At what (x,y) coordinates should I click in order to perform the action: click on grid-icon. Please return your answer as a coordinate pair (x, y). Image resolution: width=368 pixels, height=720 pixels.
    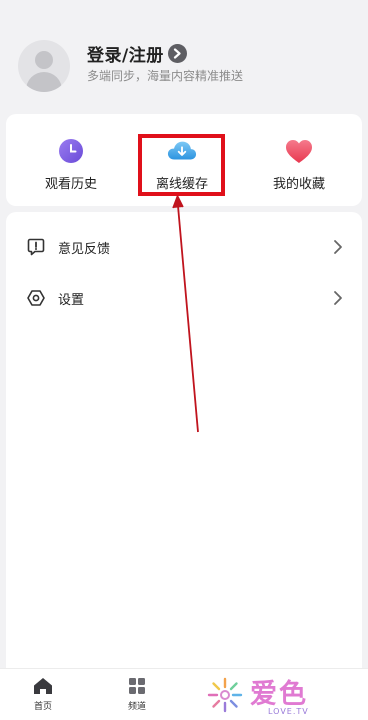
    Looking at the image, I should click on (137, 686).